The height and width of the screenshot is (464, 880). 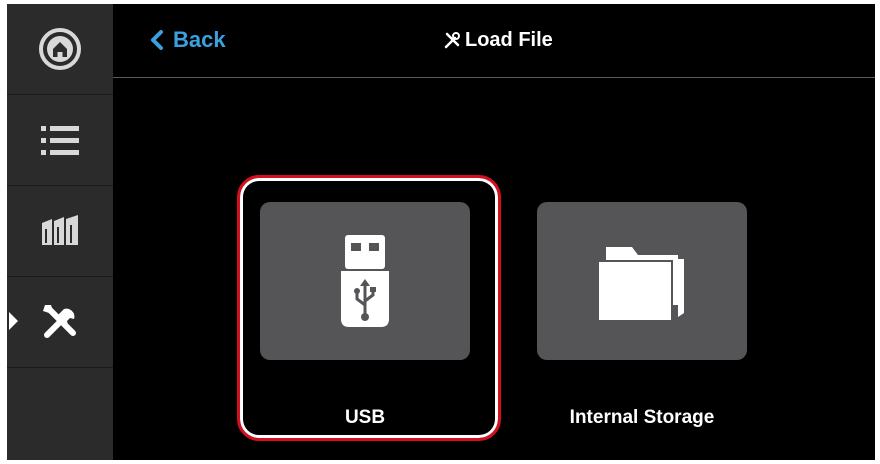 I want to click on back-label: Back, so click(x=199, y=39).